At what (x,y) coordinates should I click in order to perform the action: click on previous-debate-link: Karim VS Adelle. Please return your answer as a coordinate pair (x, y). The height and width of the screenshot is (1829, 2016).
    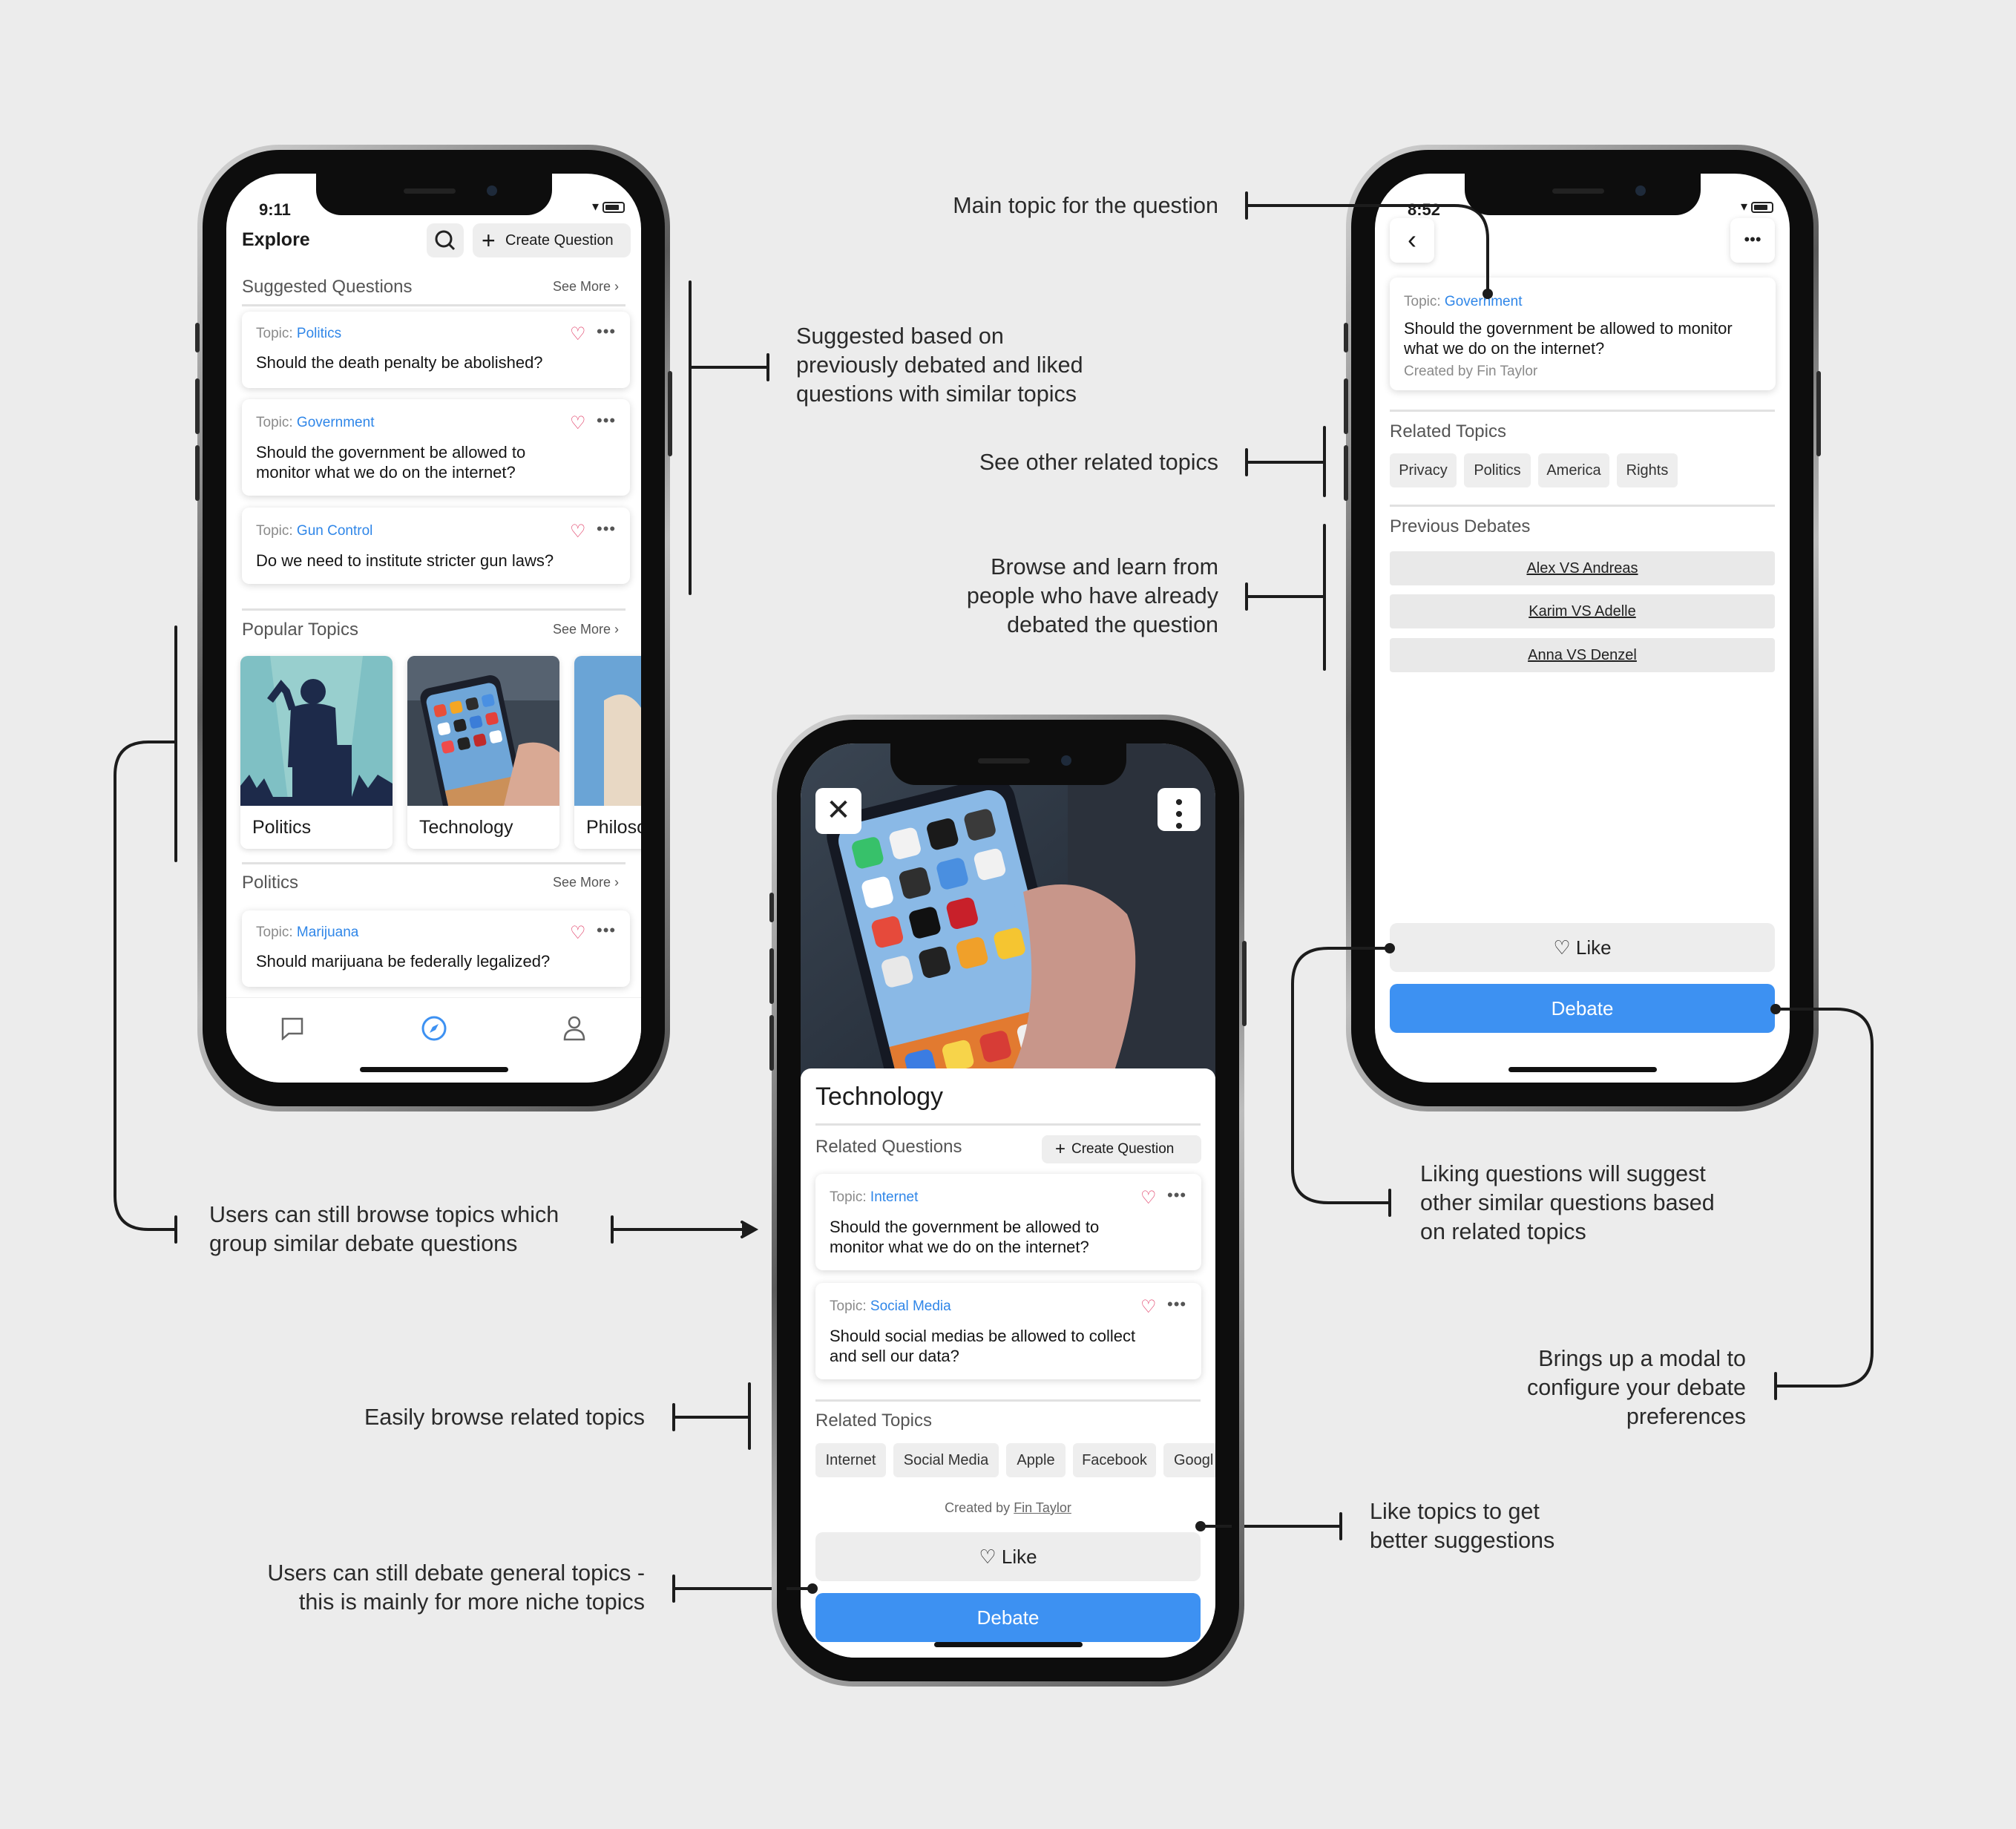
    Looking at the image, I should click on (1582, 611).